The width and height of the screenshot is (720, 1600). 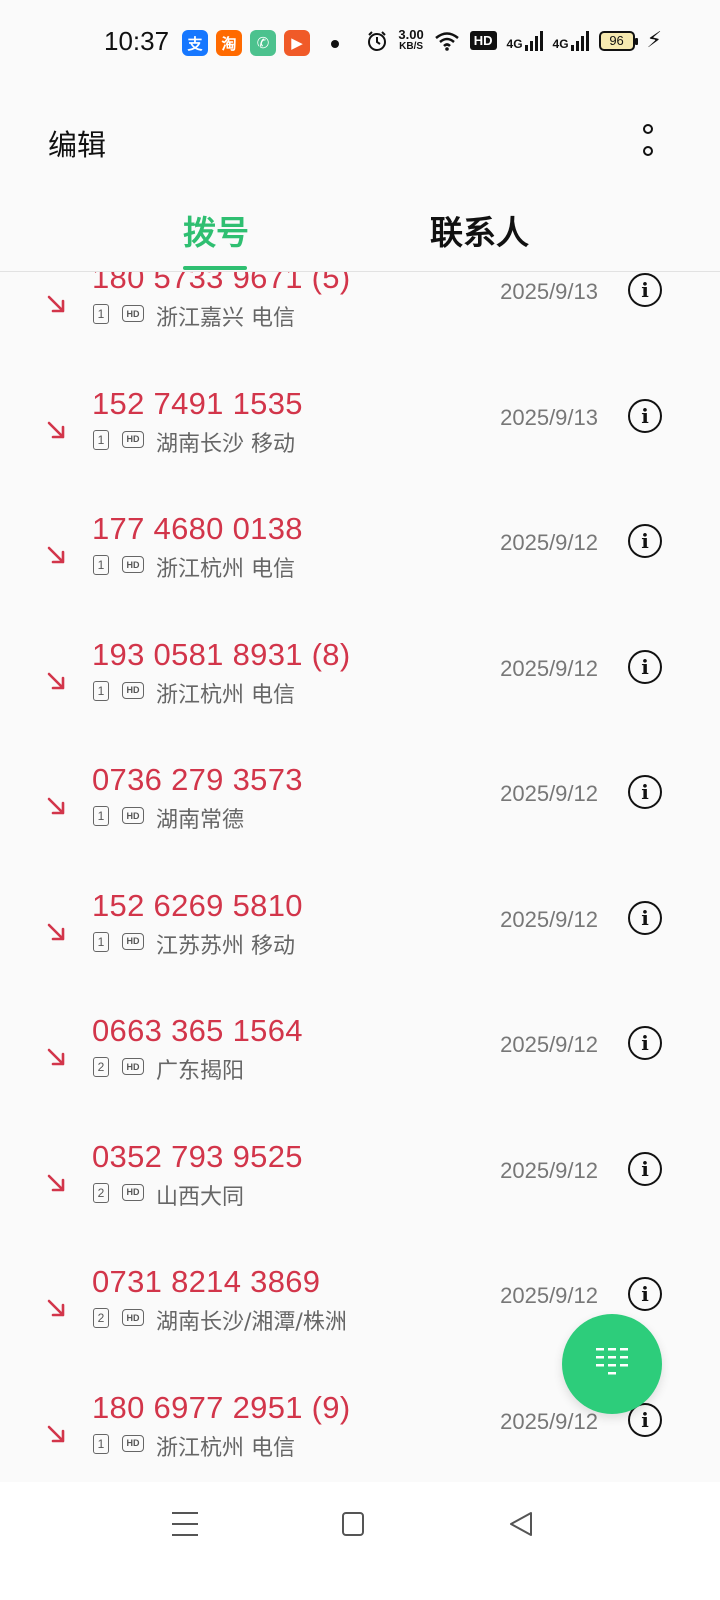 I want to click on back-triangle-icon, so click(x=521, y=1524).